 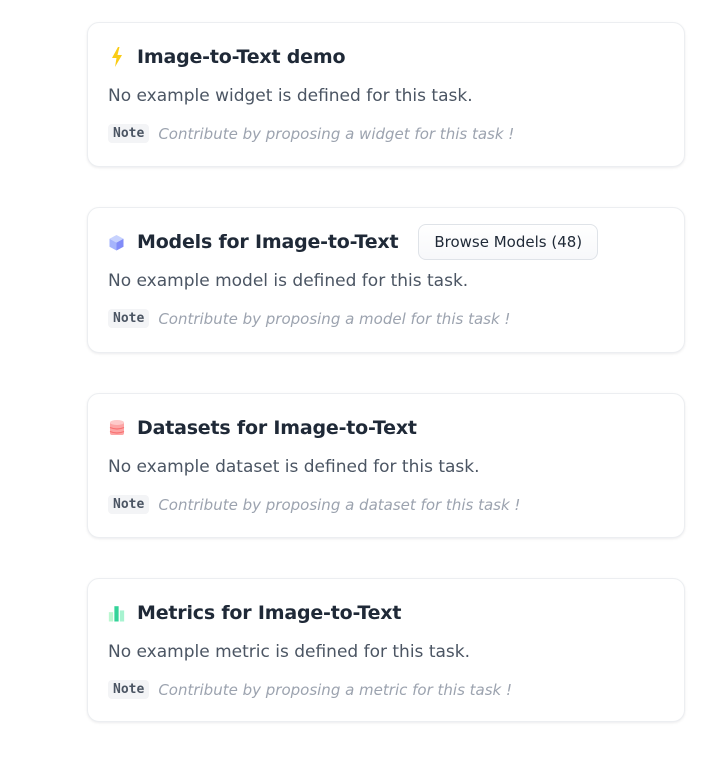 I want to click on metrics-header: Metrics for Image-to-Text, so click(x=254, y=613).